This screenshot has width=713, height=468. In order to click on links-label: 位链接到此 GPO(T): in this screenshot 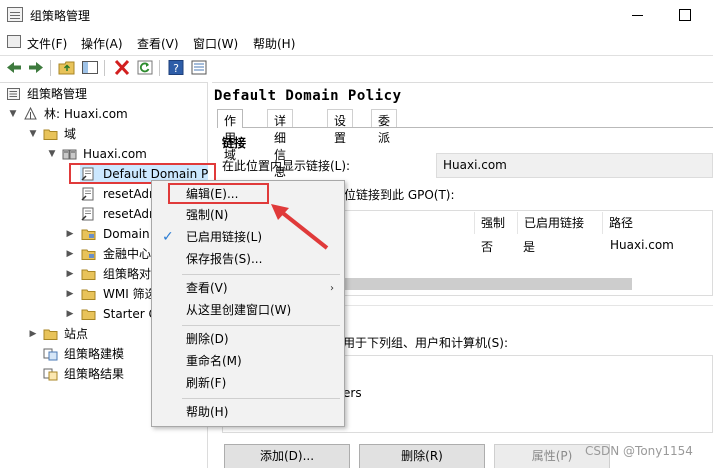, I will do `click(399, 195)`.